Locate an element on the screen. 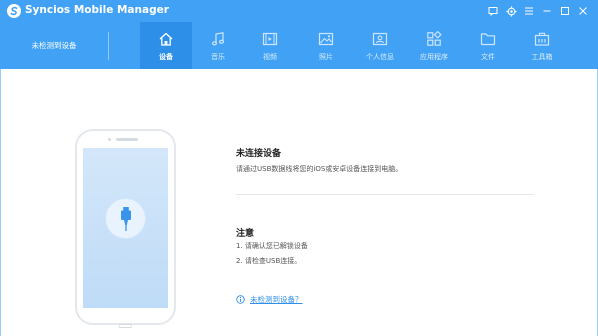 The width and height of the screenshot is (598, 336). not-connected-heading: 未连接设备 is located at coordinates (259, 154).